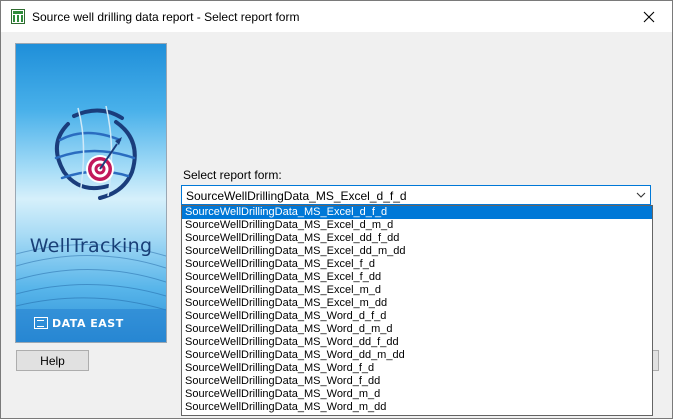 Image resolution: width=673 pixels, height=419 pixels. What do you see at coordinates (417, 303) in the screenshot?
I see `dropdown-option: SourceWellDrillingData_MS_Excel_m_dd` at bounding box center [417, 303].